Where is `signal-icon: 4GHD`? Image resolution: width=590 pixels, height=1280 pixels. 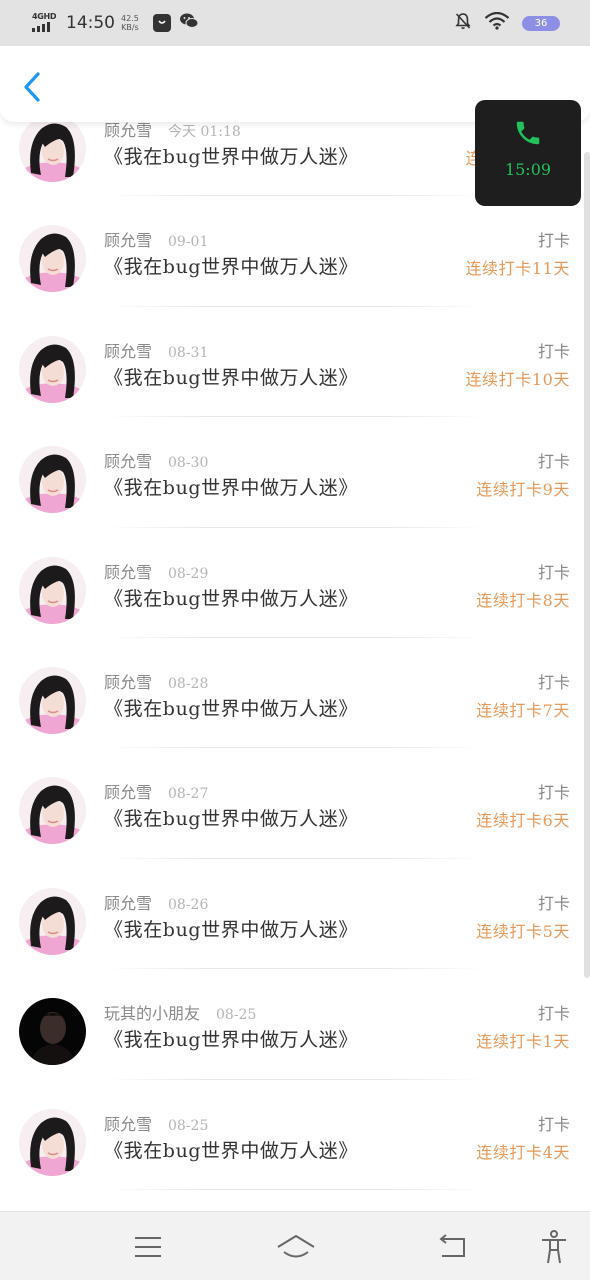
signal-icon: 4GHD is located at coordinates (45, 23).